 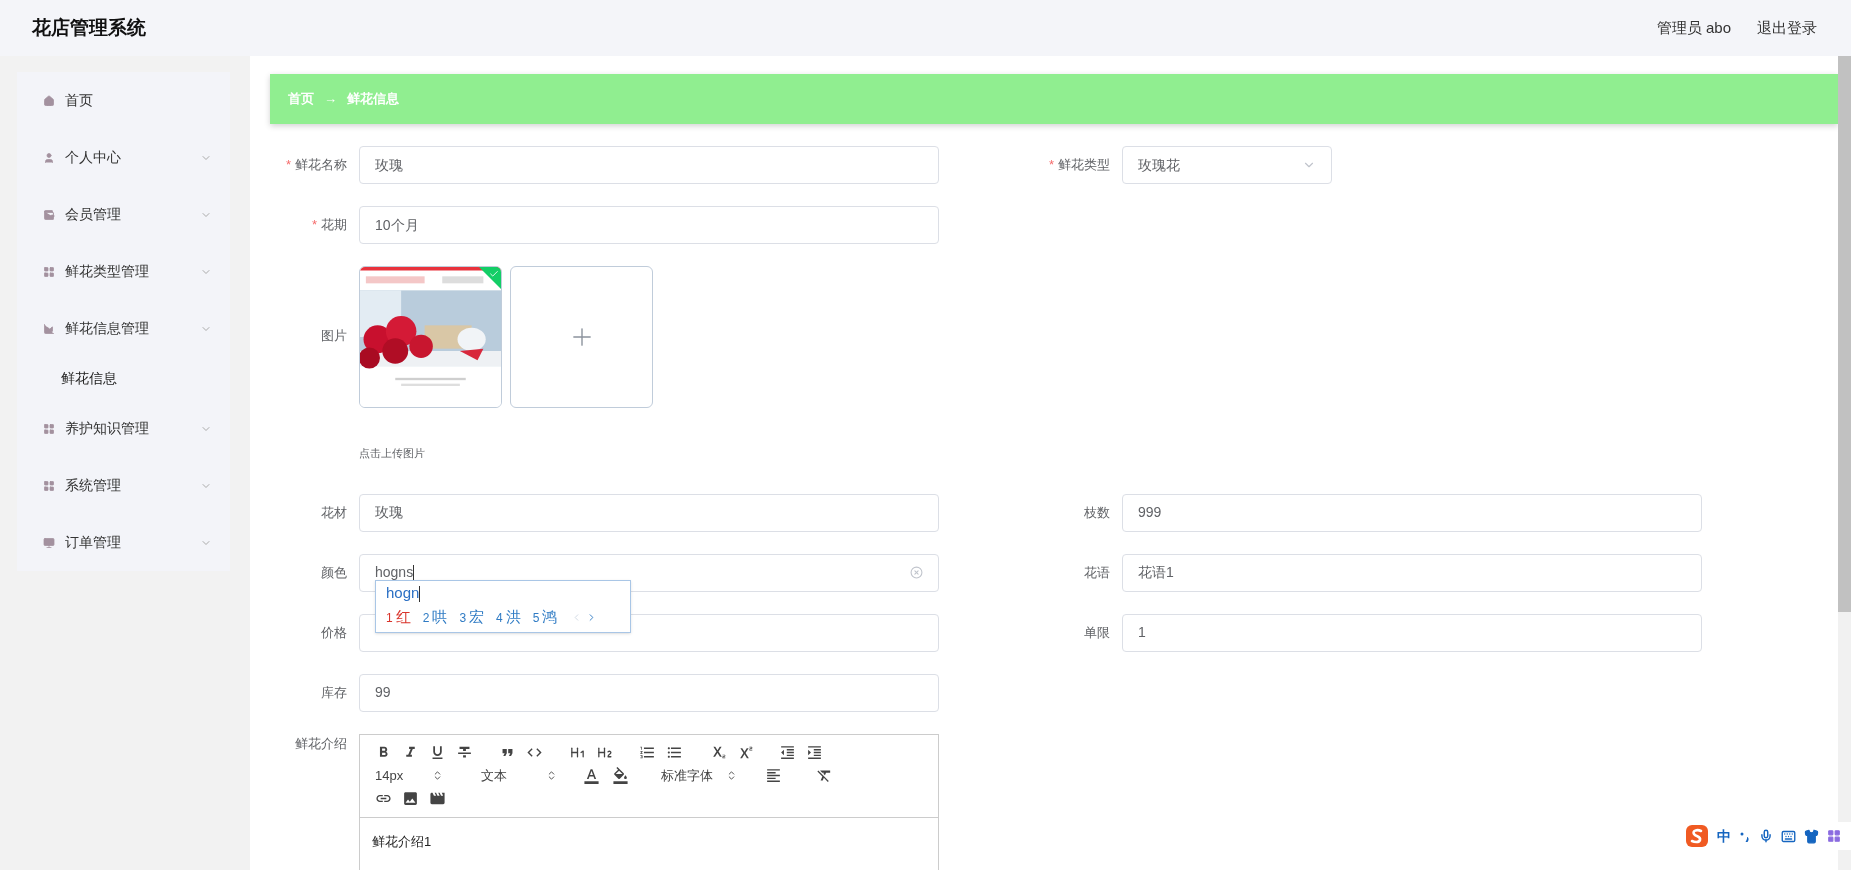 What do you see at coordinates (334, 572) in the screenshot?
I see `field-label: 颜色` at bounding box center [334, 572].